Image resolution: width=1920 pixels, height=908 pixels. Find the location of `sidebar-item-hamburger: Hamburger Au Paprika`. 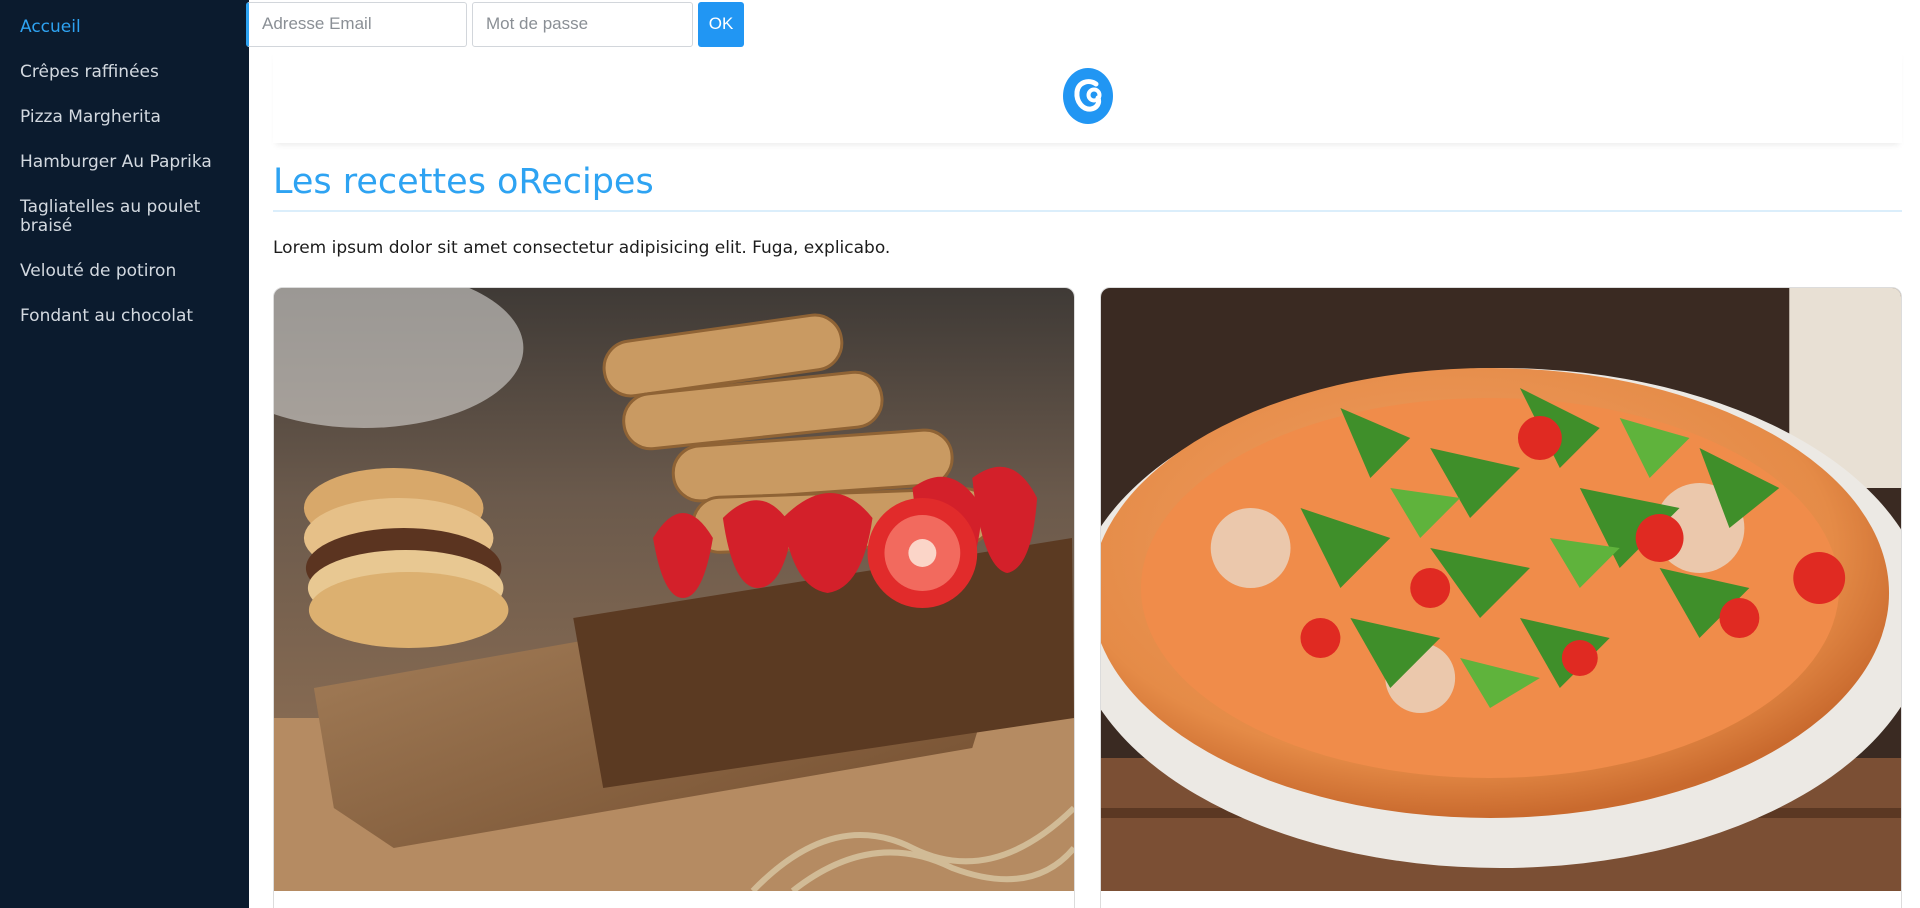

sidebar-item-hamburger: Hamburger Au Paprika is located at coordinates (124, 162).